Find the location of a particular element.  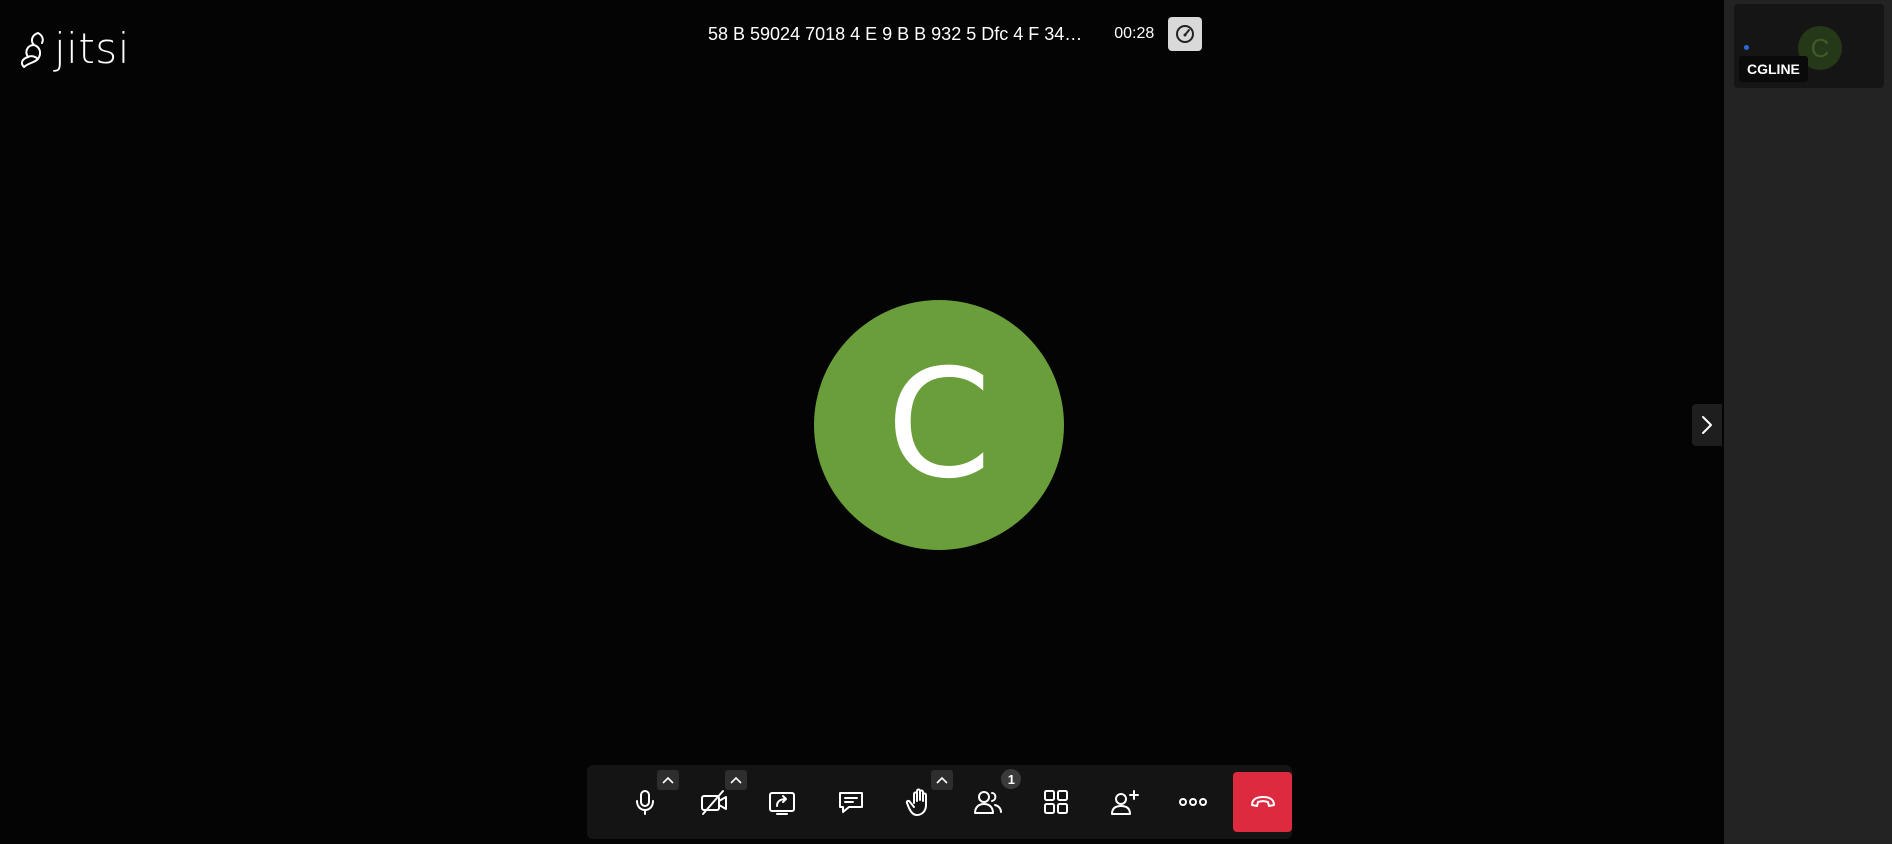

filmstrip-toggle-button is located at coordinates (1707, 425).